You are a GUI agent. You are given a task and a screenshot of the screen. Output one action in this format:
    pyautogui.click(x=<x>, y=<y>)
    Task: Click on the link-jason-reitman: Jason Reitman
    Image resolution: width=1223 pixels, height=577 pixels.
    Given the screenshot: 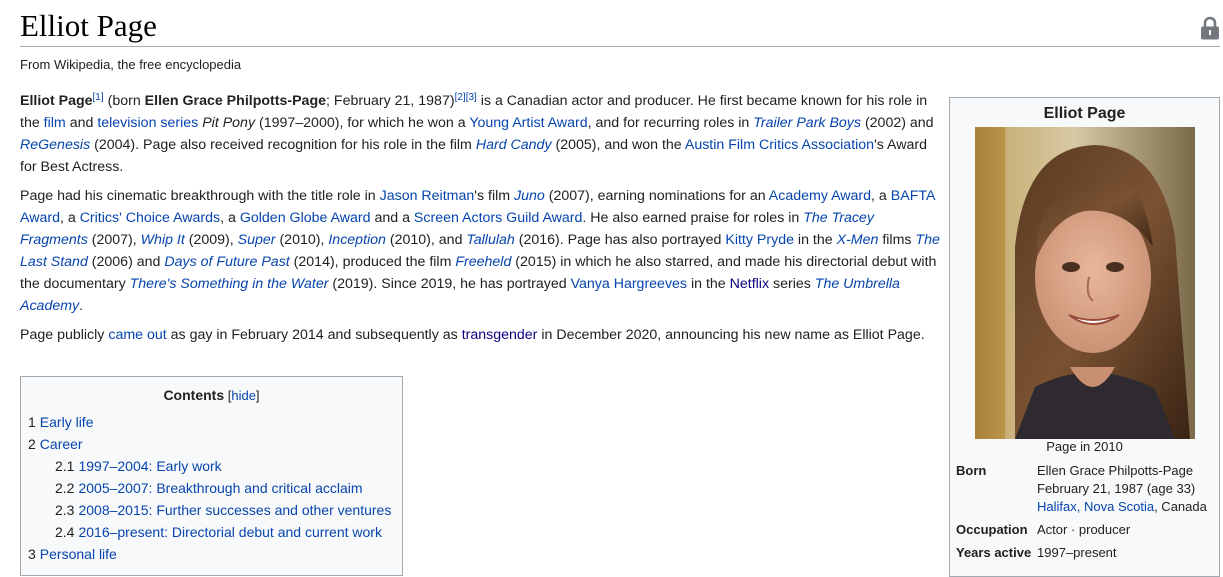 What is the action you would take?
    pyautogui.click(x=427, y=196)
    